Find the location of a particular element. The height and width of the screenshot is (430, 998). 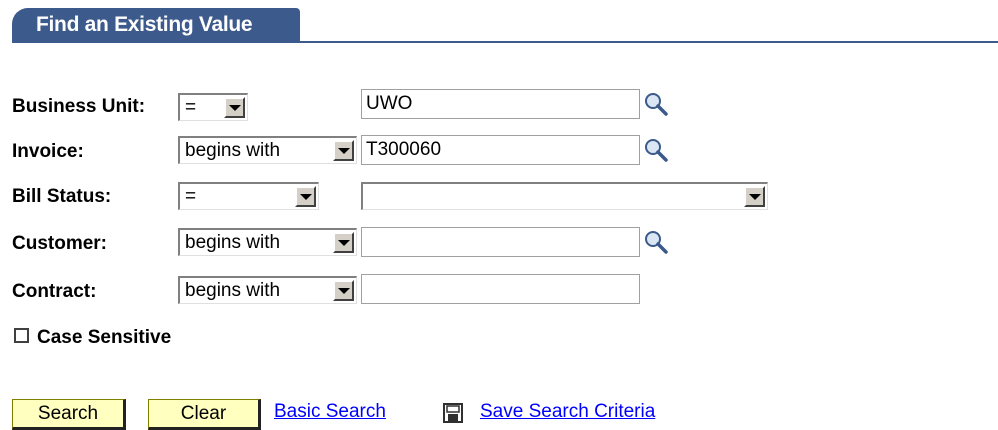

contract-operator-select: begins with is located at coordinates (267, 290).